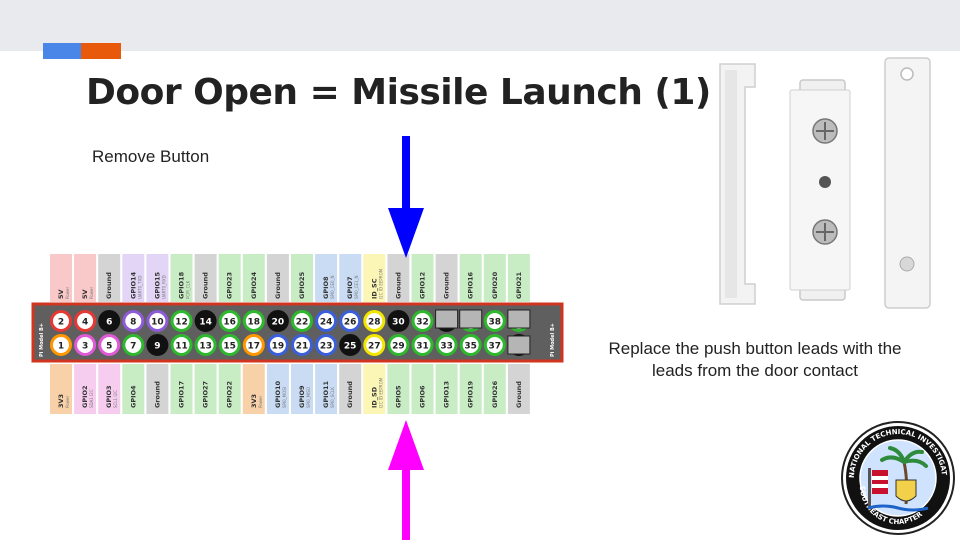 The width and height of the screenshot is (960, 540). Describe the element at coordinates (230, 394) in the screenshot. I see `bottom-pin-label: GPIO22` at that location.